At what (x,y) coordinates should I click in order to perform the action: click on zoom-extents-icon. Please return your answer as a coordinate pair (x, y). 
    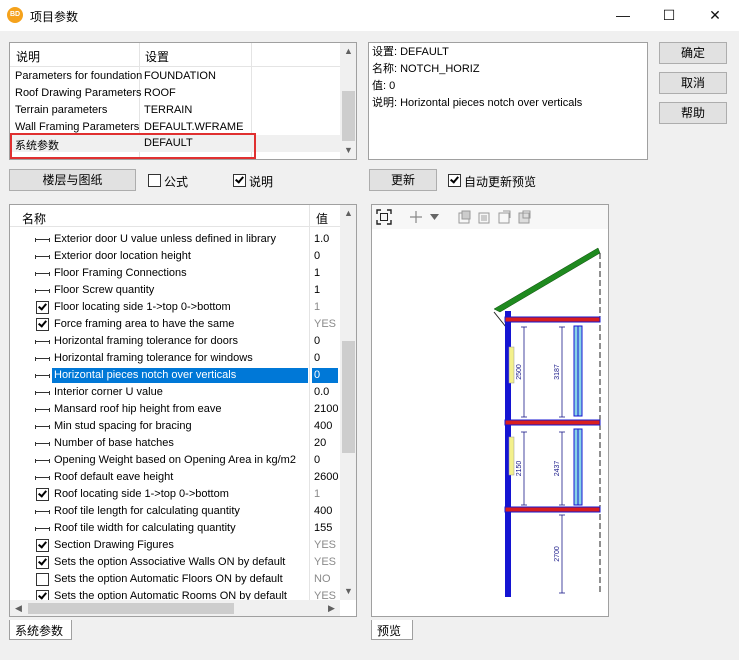
    Looking at the image, I should click on (384, 217).